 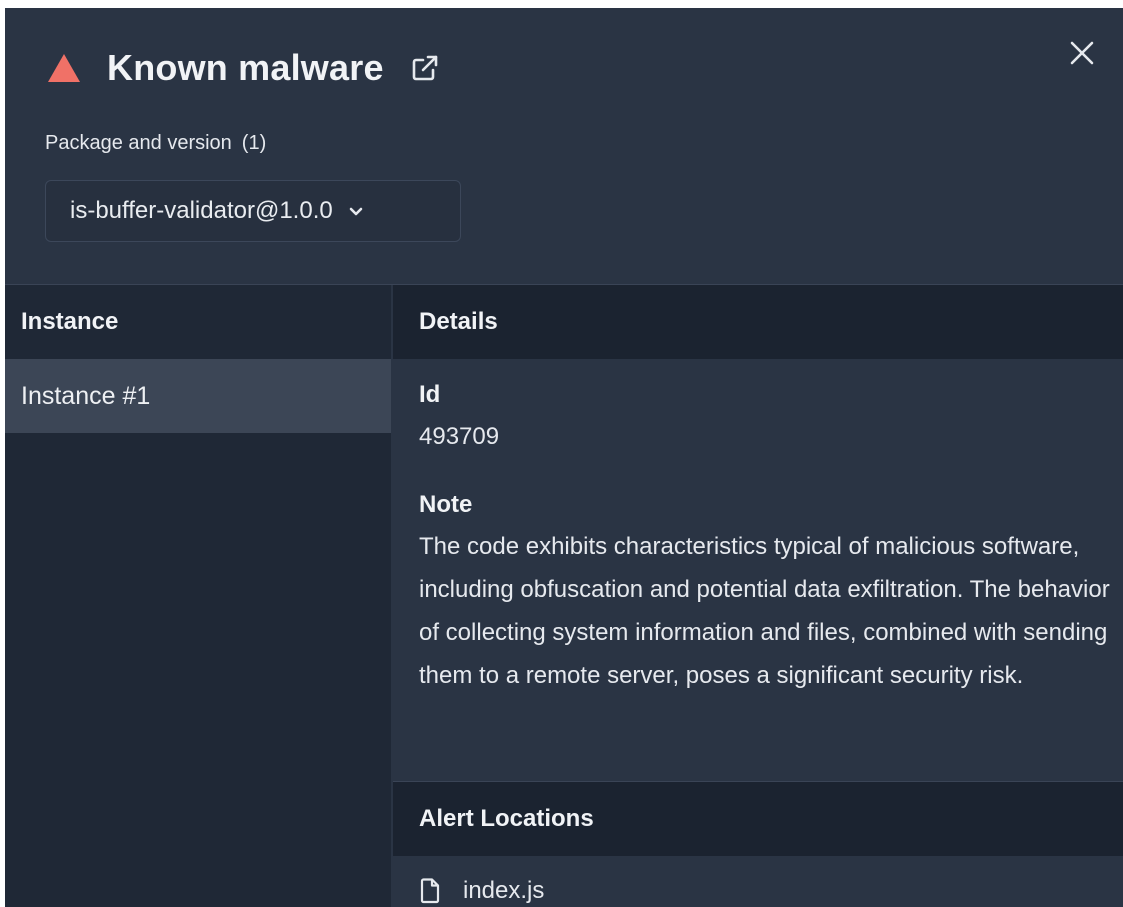 What do you see at coordinates (758, 322) in the screenshot?
I see `details-header: Details` at bounding box center [758, 322].